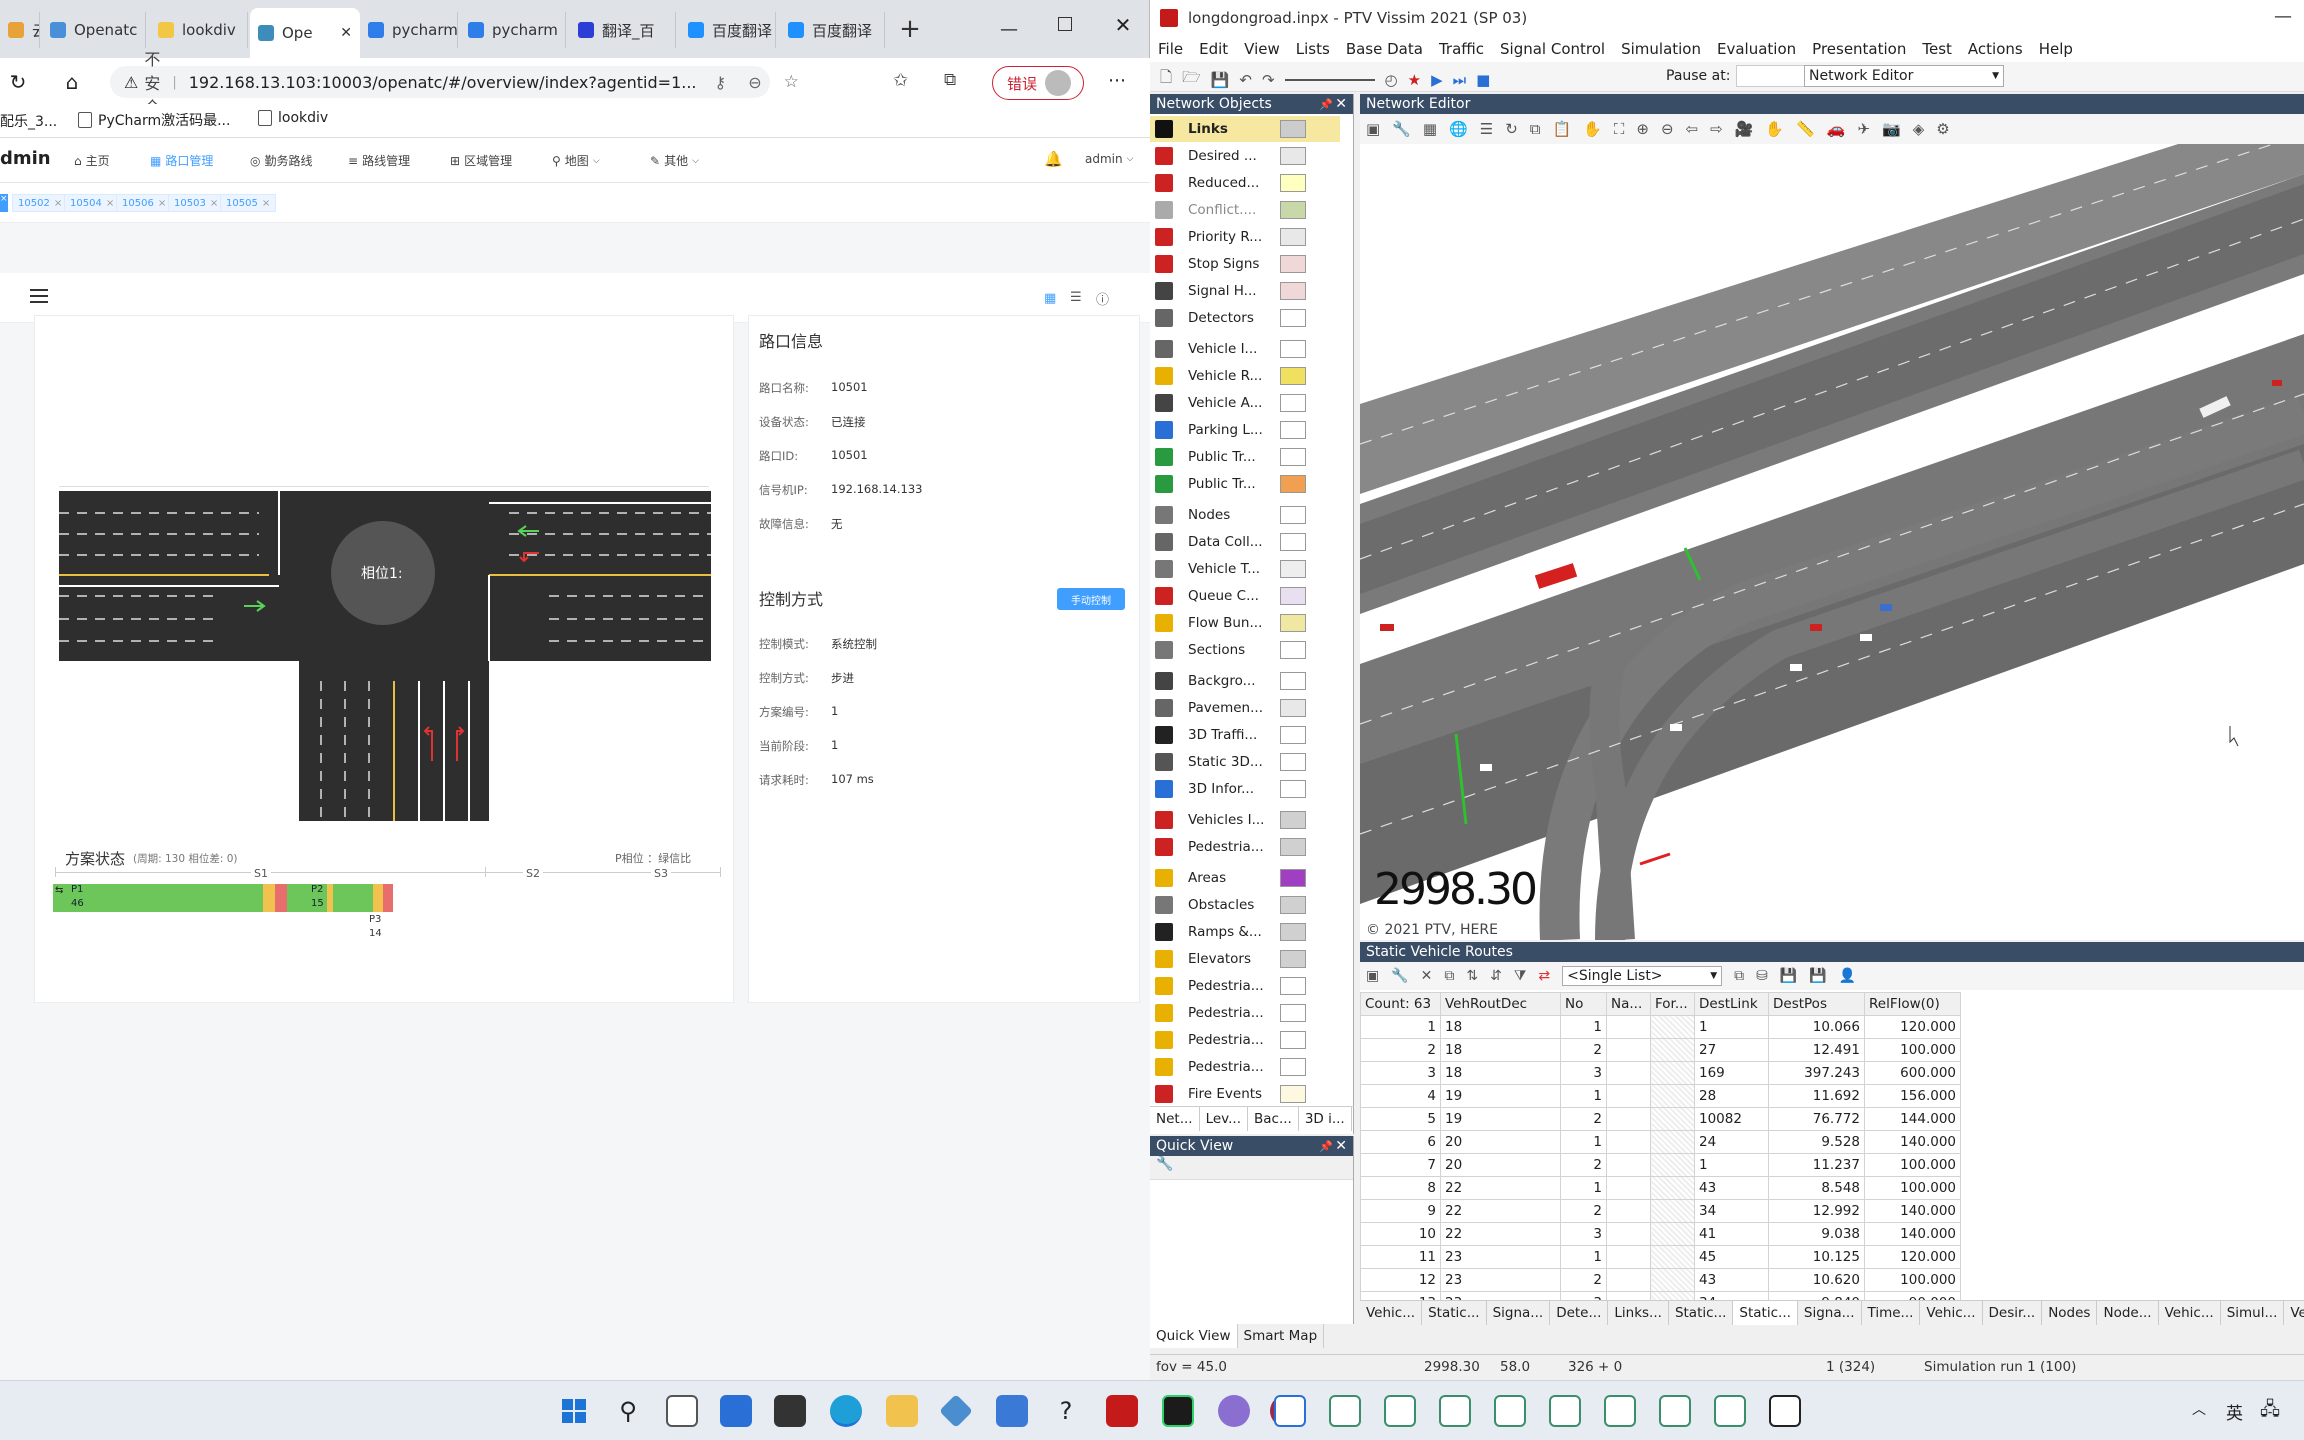 The image size is (2304, 1440). What do you see at coordinates (1430, 129) in the screenshot?
I see `grid-icon: ▦` at bounding box center [1430, 129].